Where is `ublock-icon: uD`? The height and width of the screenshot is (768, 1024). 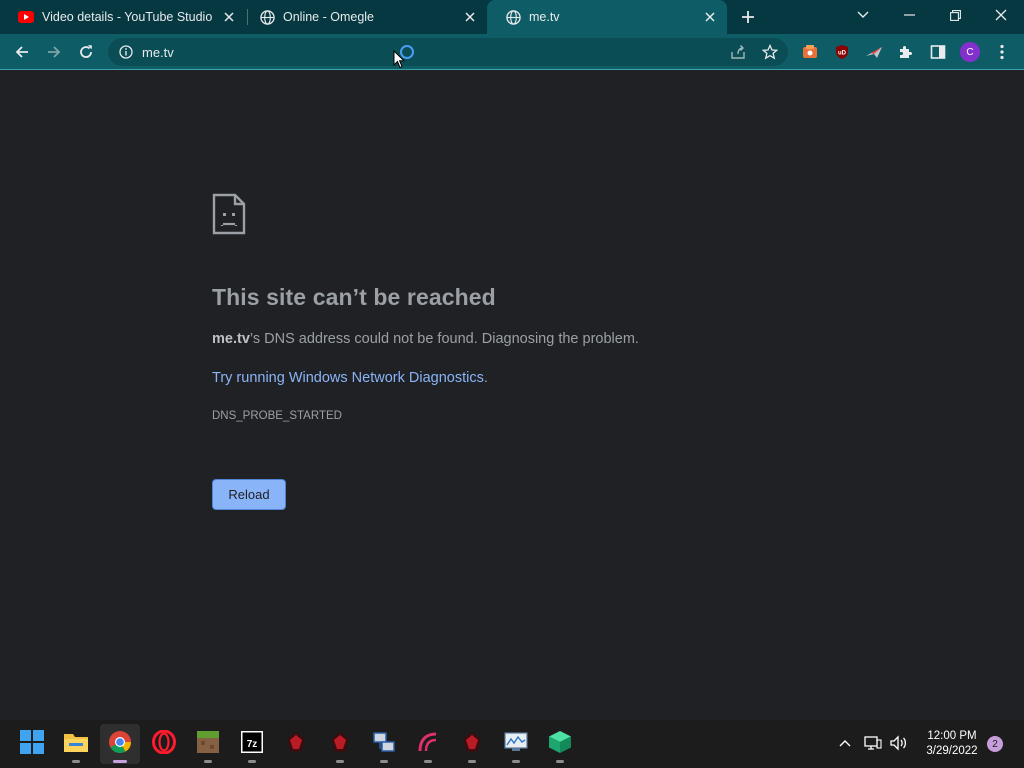 ublock-icon: uD is located at coordinates (842, 52).